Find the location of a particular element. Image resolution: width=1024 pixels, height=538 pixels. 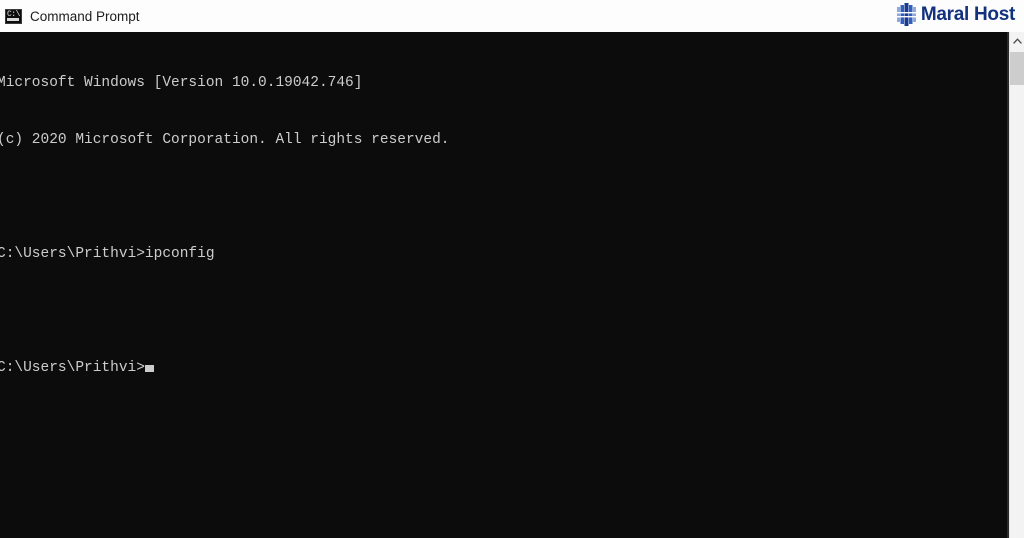

titlebar-left-group: C:\ Command Prompt is located at coordinates (72, 16).